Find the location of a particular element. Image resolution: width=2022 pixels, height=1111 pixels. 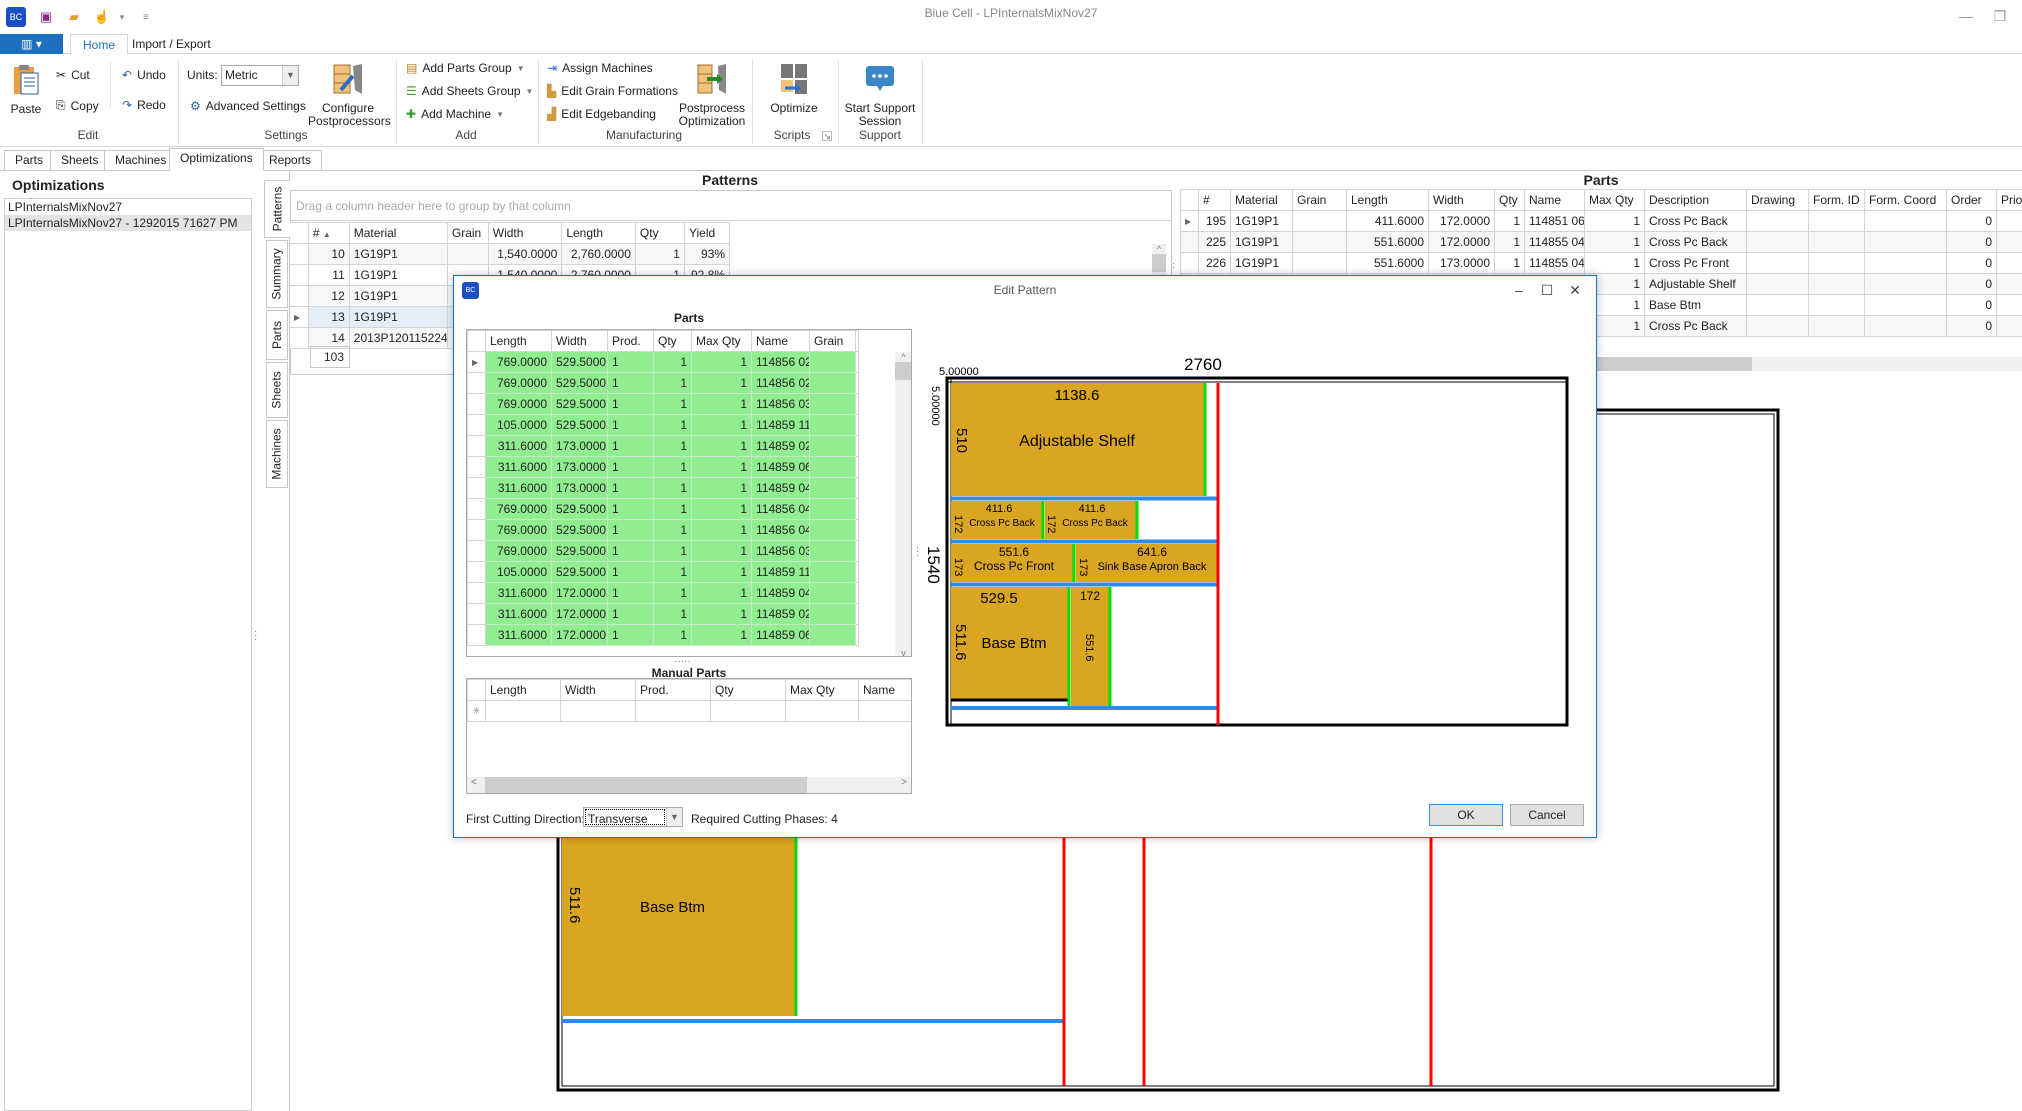

tab-optimizations: Optimizations is located at coordinates (216, 159).